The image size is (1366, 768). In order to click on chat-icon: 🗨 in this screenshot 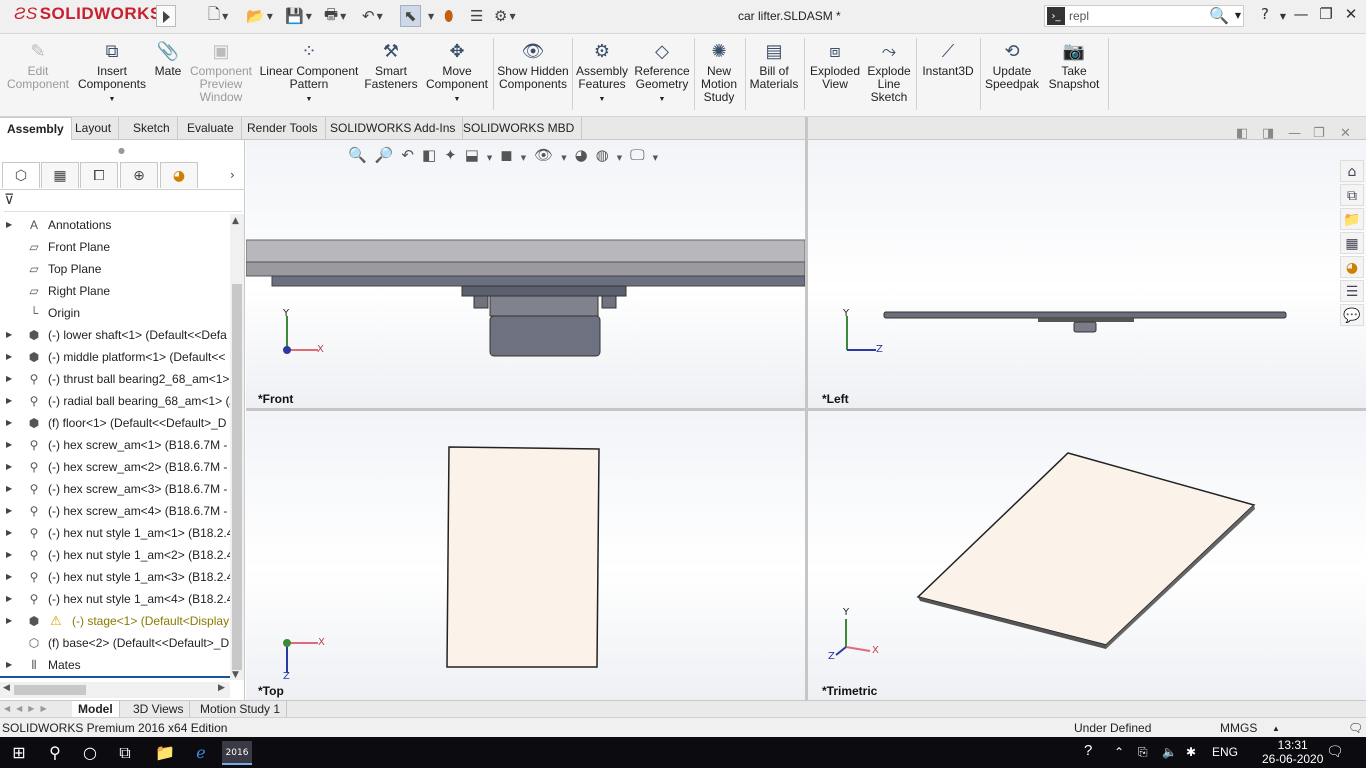, I will do `click(1355, 728)`.